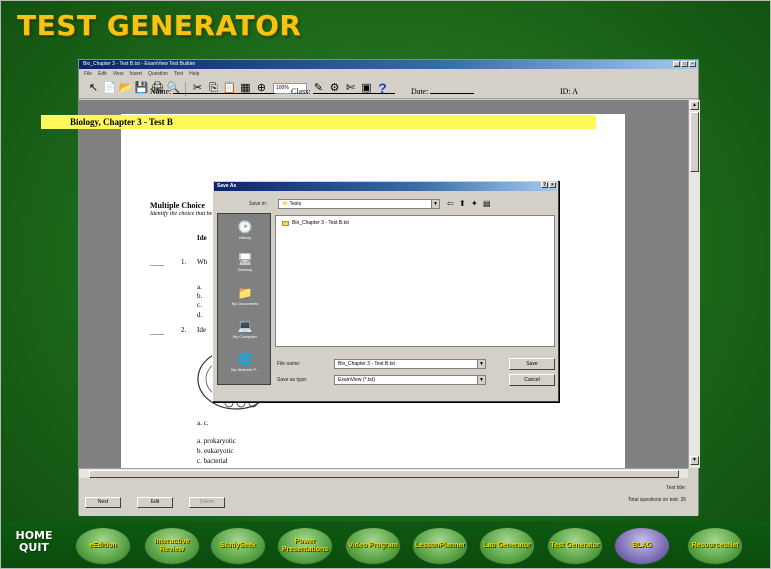 The image size is (771, 569). Describe the element at coordinates (443, 91) in the screenshot. I see `date-field-row: Date:` at that location.